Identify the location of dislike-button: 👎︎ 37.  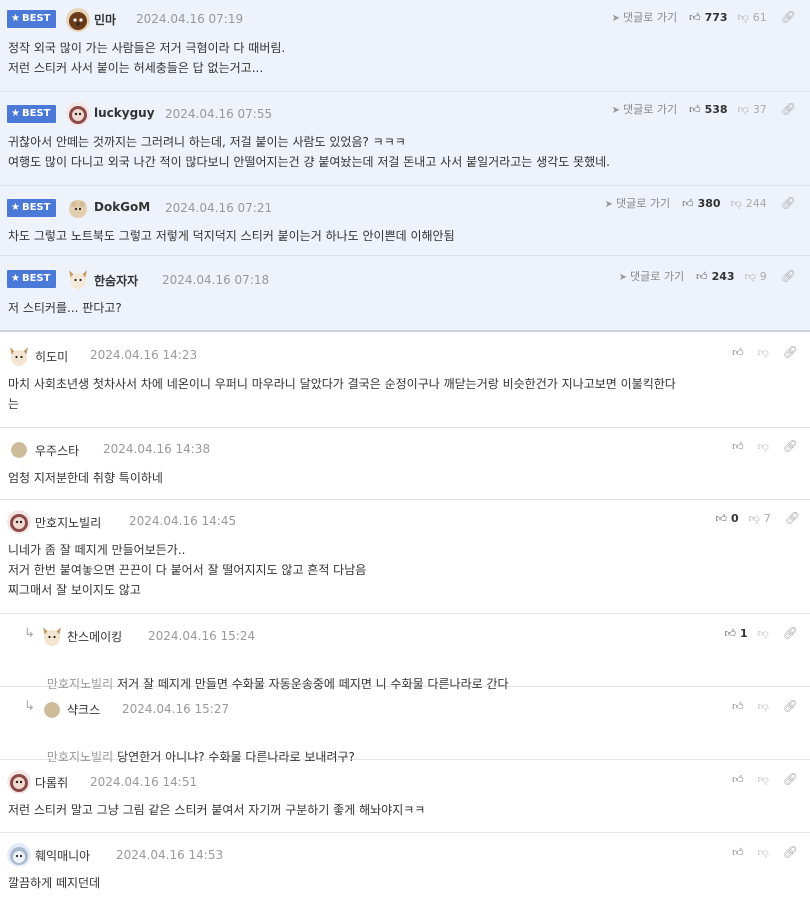
(752, 109).